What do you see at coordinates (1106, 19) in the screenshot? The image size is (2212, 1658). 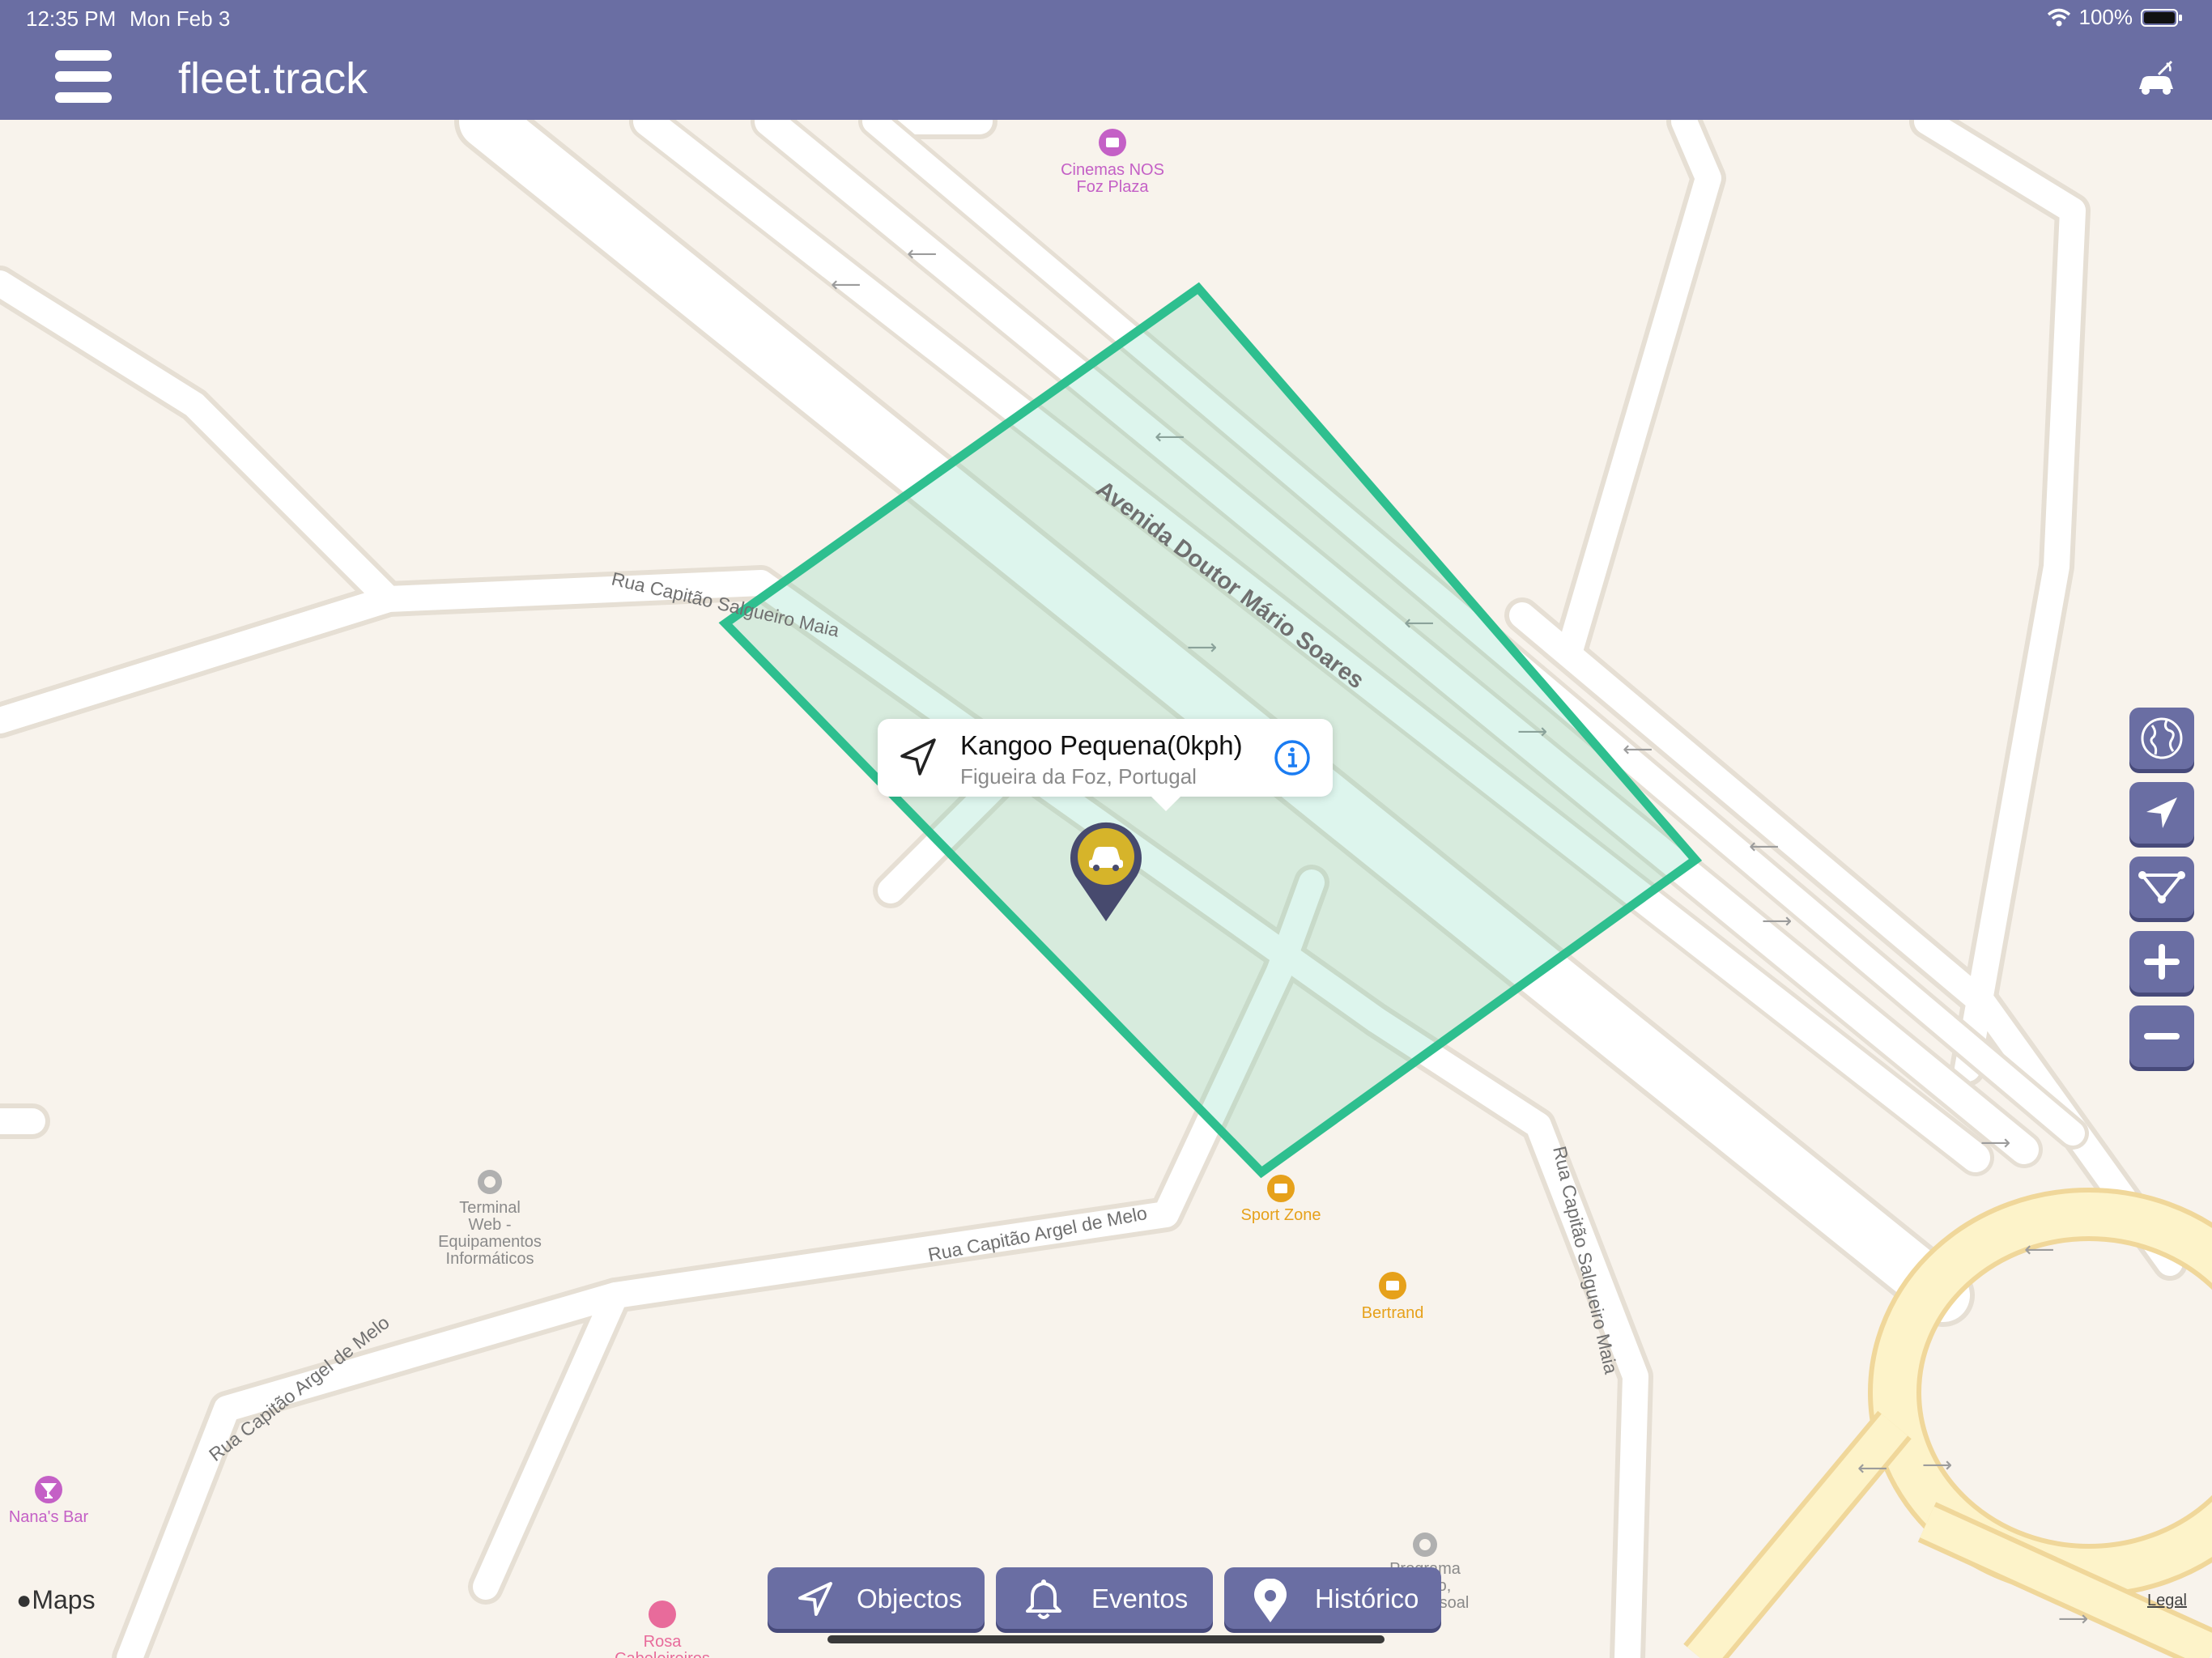 I see `status-bar: 12:35 PM Mon Feb 3 100%` at bounding box center [1106, 19].